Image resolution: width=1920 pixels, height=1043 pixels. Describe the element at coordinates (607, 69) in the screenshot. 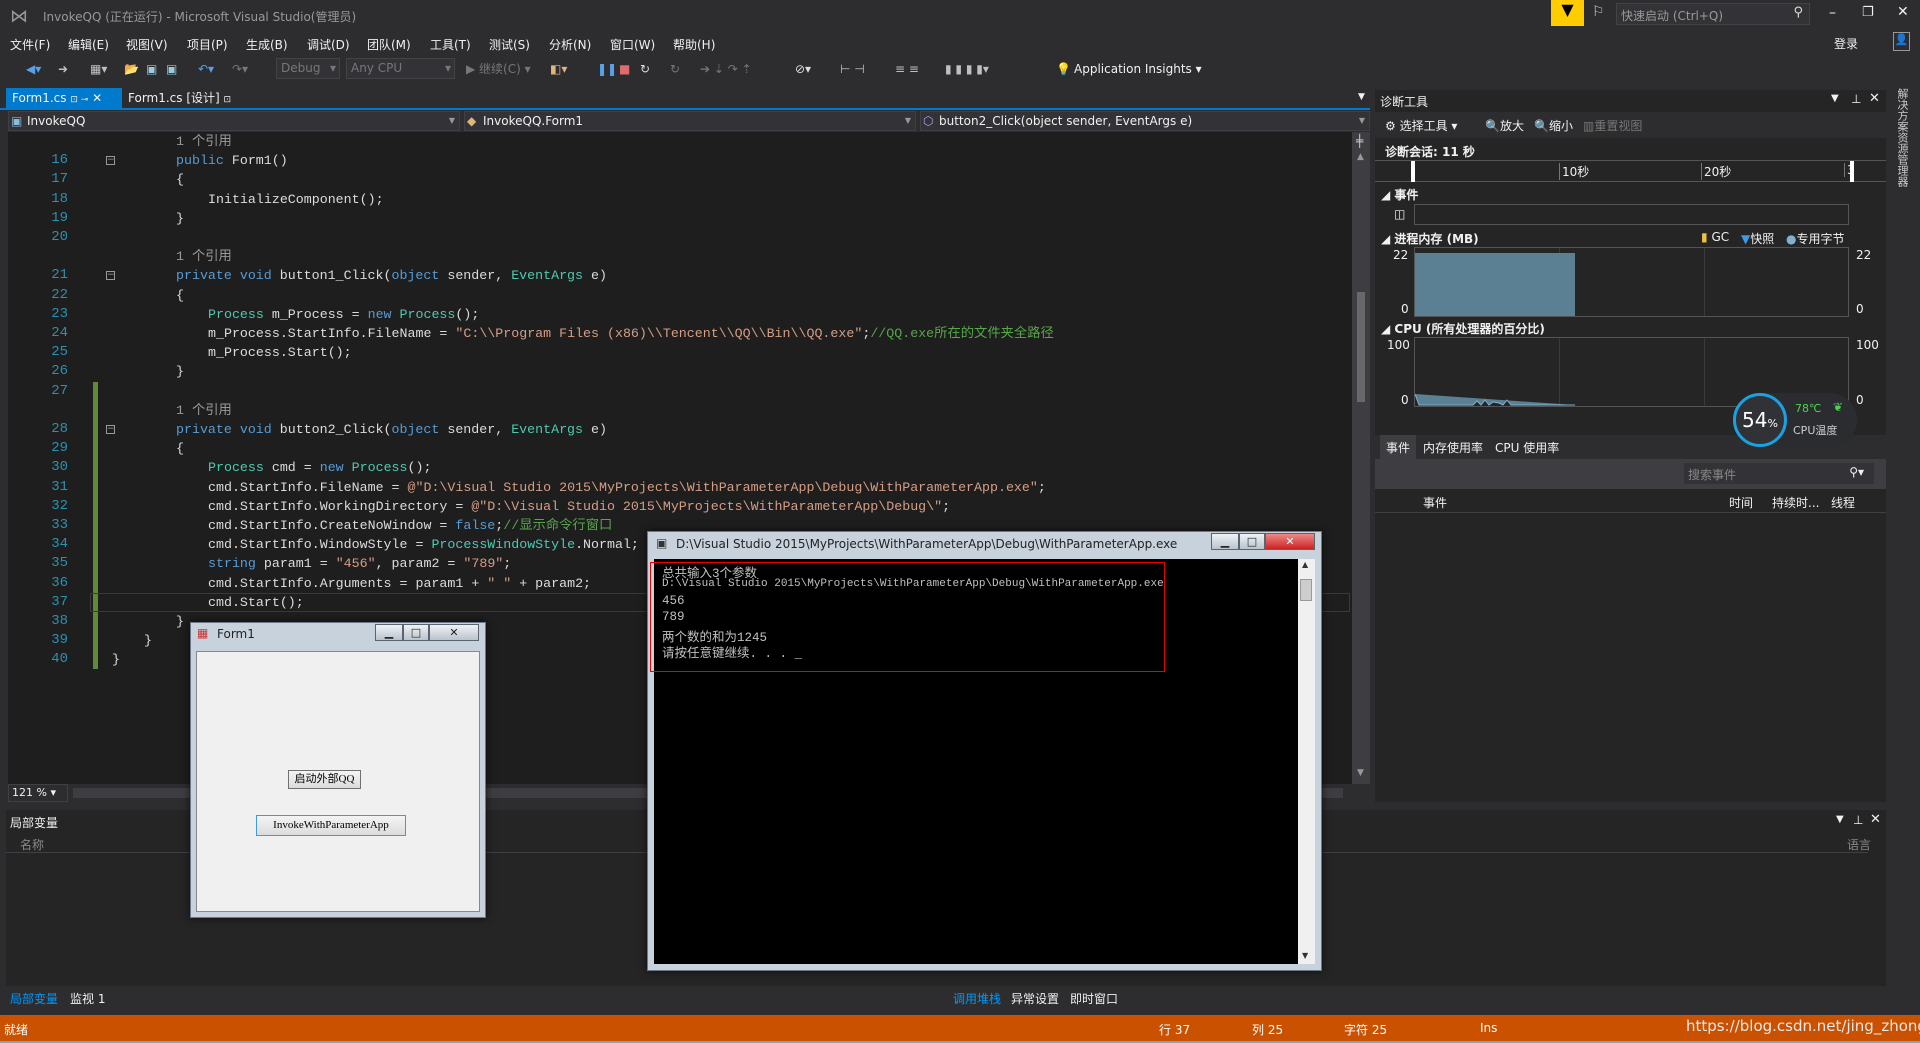

I see `pause-icon: ❚❚` at that location.